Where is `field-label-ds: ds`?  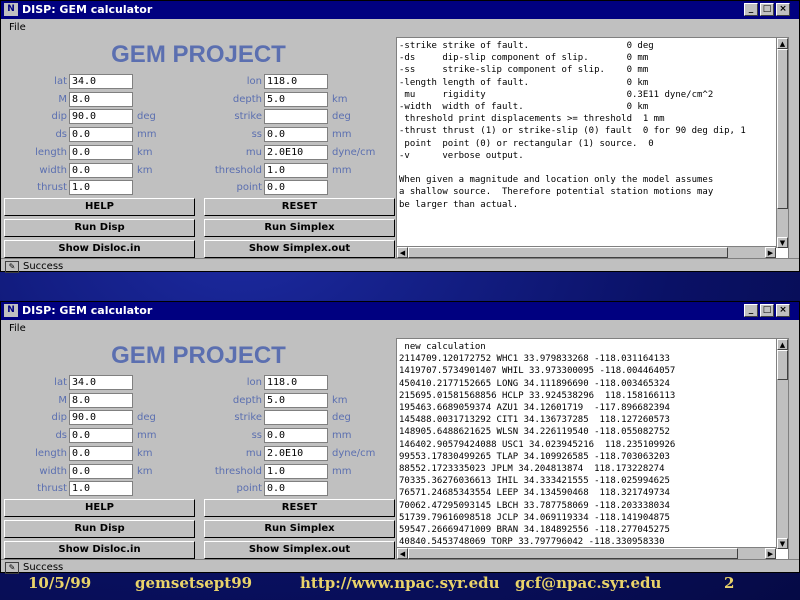 field-label-ds: ds is located at coordinates (61, 134).